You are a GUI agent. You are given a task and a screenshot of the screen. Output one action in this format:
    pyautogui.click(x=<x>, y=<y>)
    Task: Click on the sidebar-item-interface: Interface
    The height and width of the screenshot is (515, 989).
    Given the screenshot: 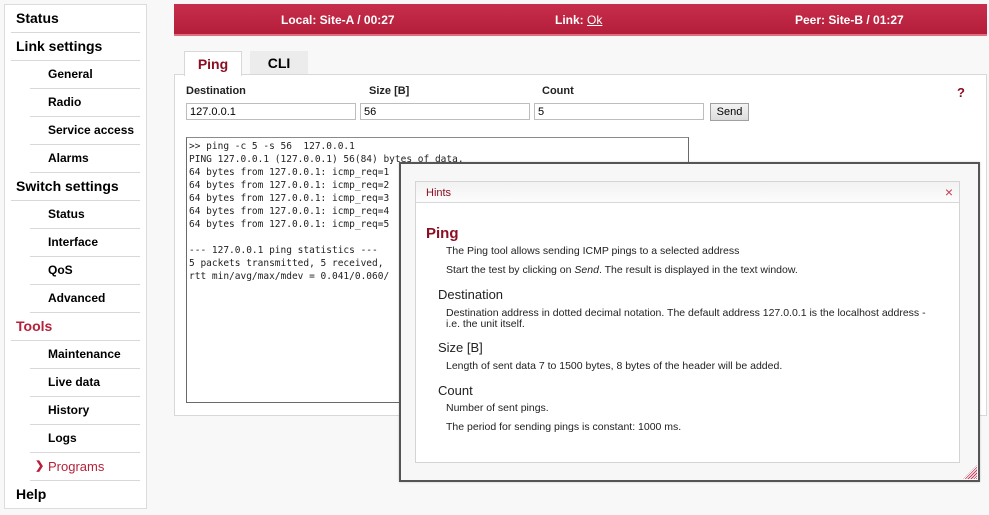 What is the action you would take?
    pyautogui.click(x=85, y=243)
    